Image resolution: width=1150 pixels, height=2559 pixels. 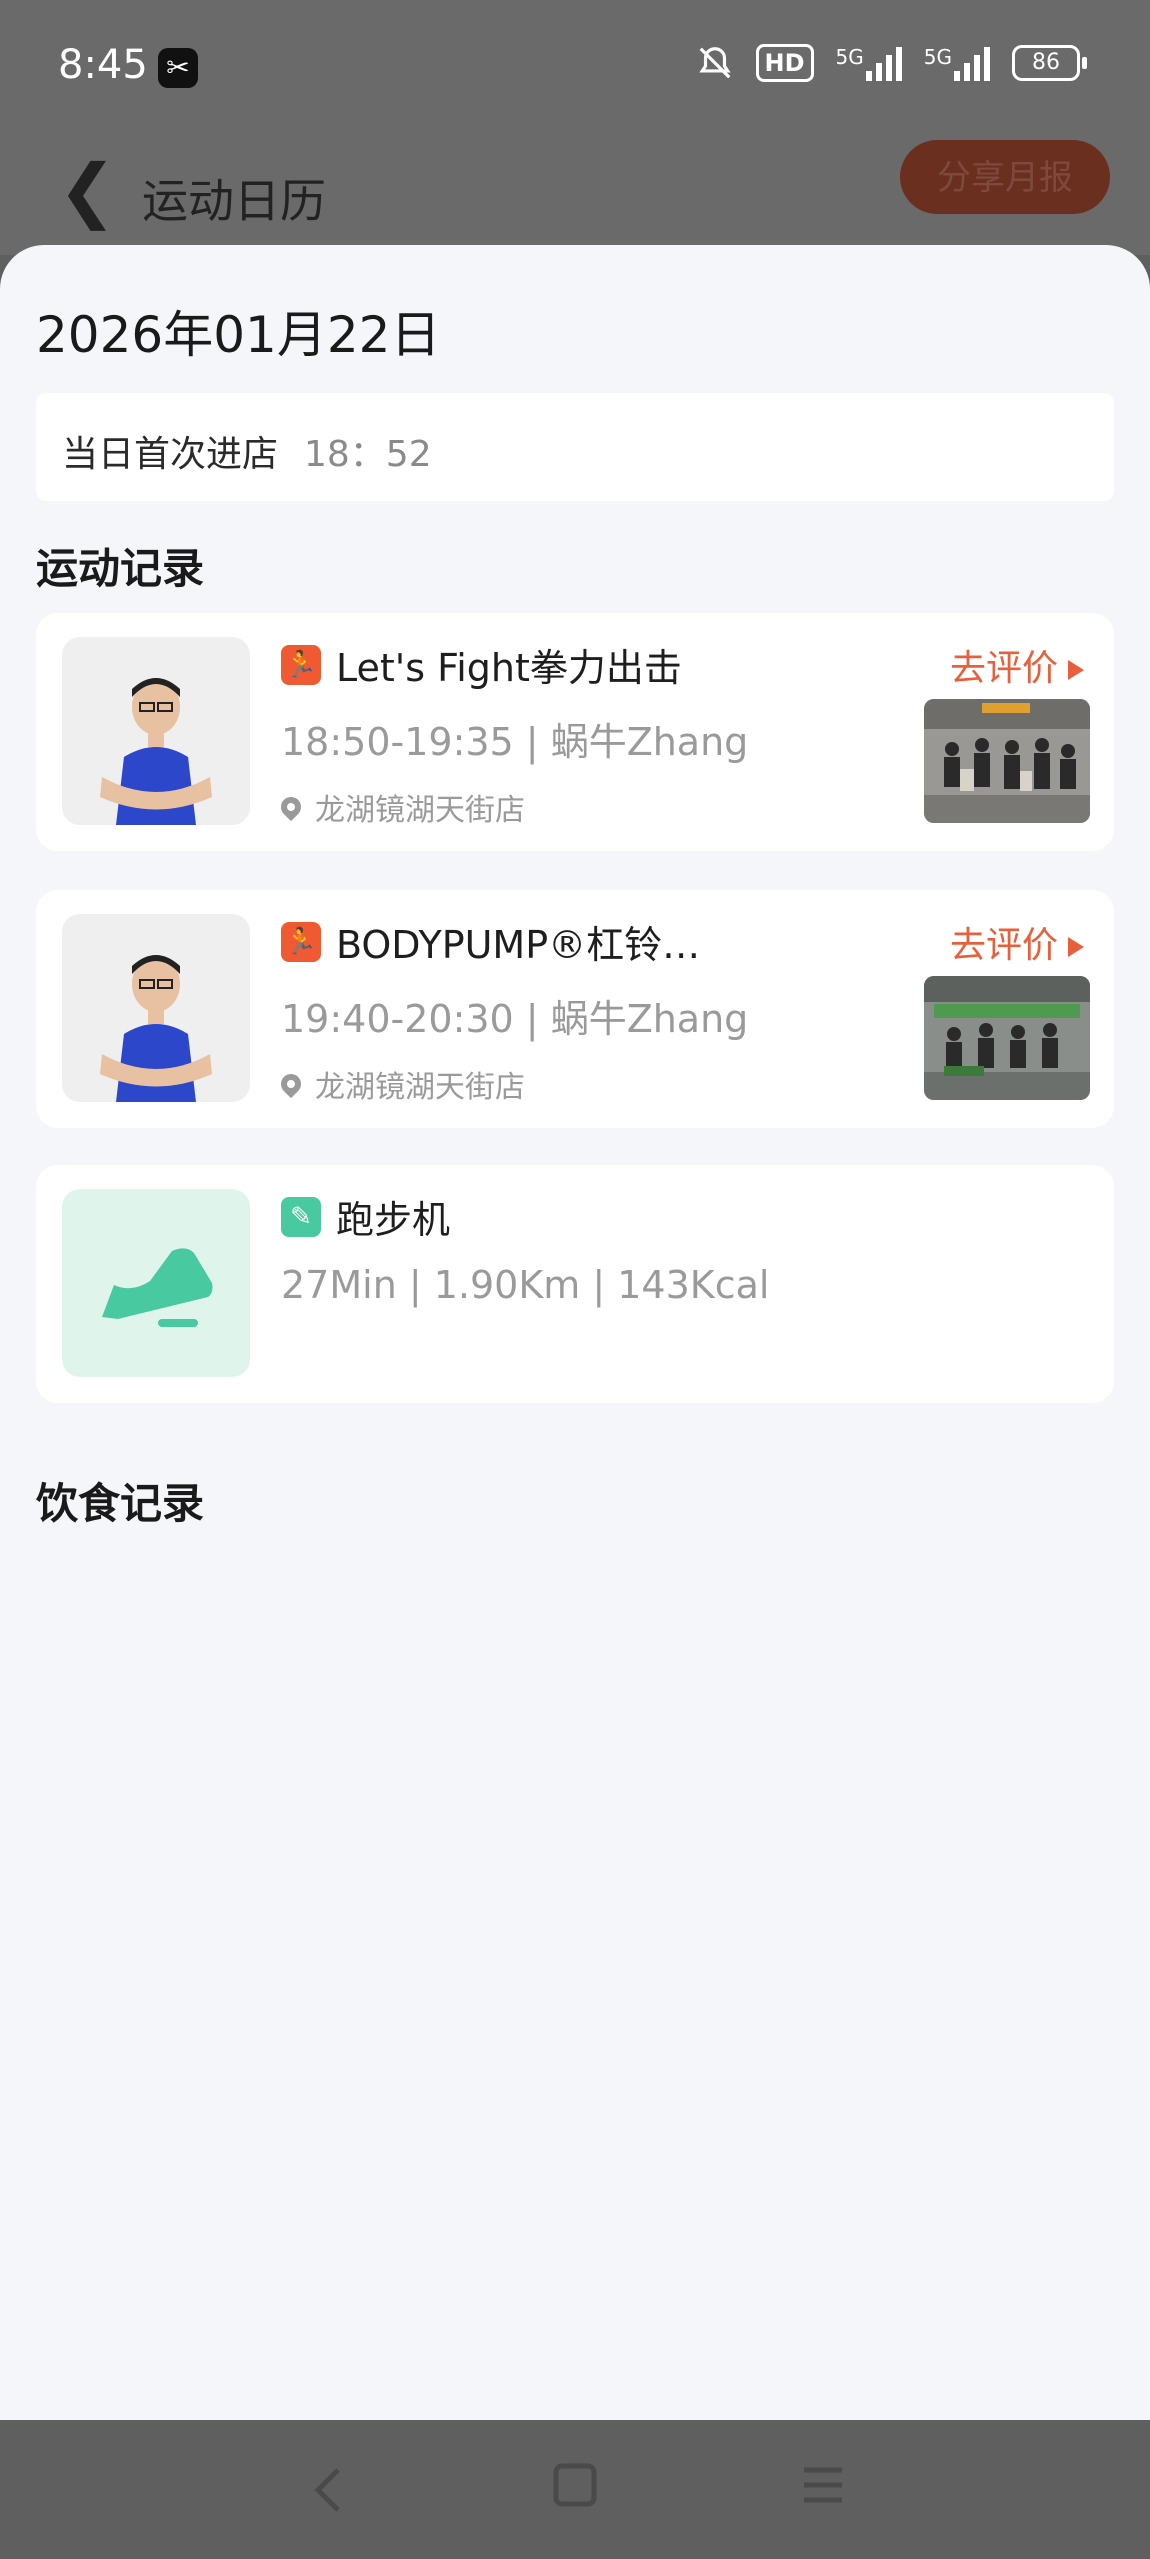 What do you see at coordinates (301, 1217) in the screenshot?
I see `self-training-icon: ✎` at bounding box center [301, 1217].